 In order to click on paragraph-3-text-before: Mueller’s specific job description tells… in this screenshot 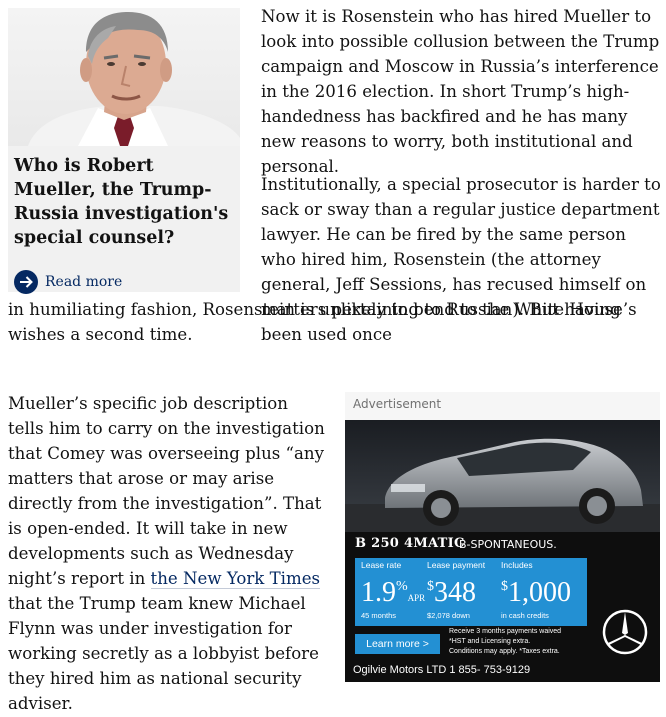, I will do `click(166, 491)`.